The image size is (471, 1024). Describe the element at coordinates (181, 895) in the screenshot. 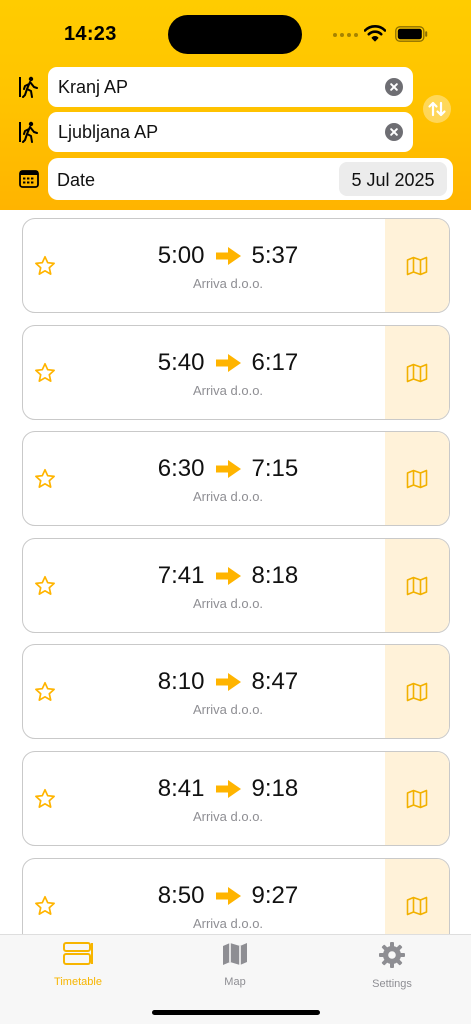

I see `departure-time: 8:50` at that location.